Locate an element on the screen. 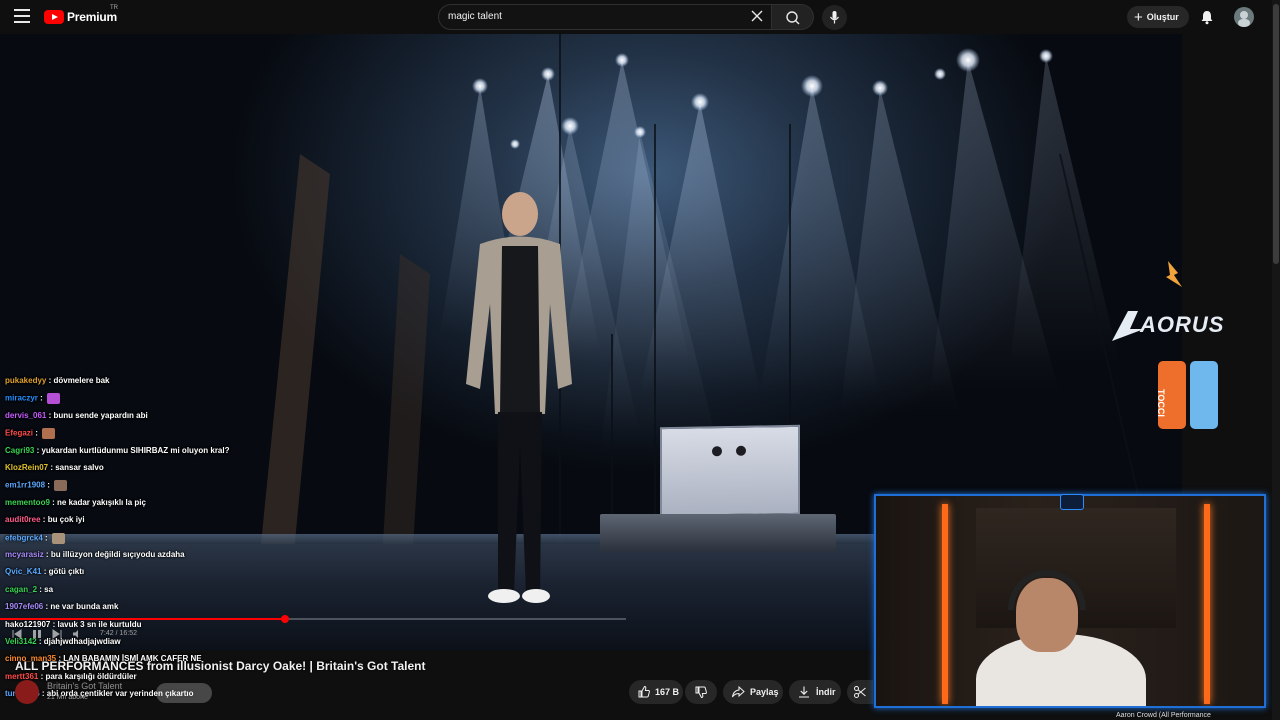 The width and height of the screenshot is (1280, 720). chat-username: em1rr1908 is located at coordinates (25, 485).